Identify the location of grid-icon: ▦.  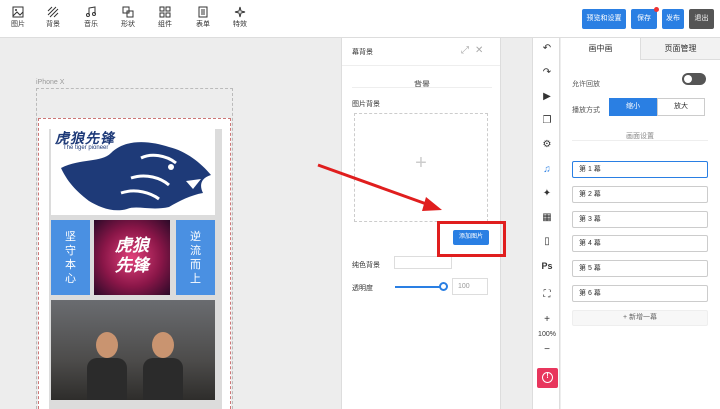
(547, 218).